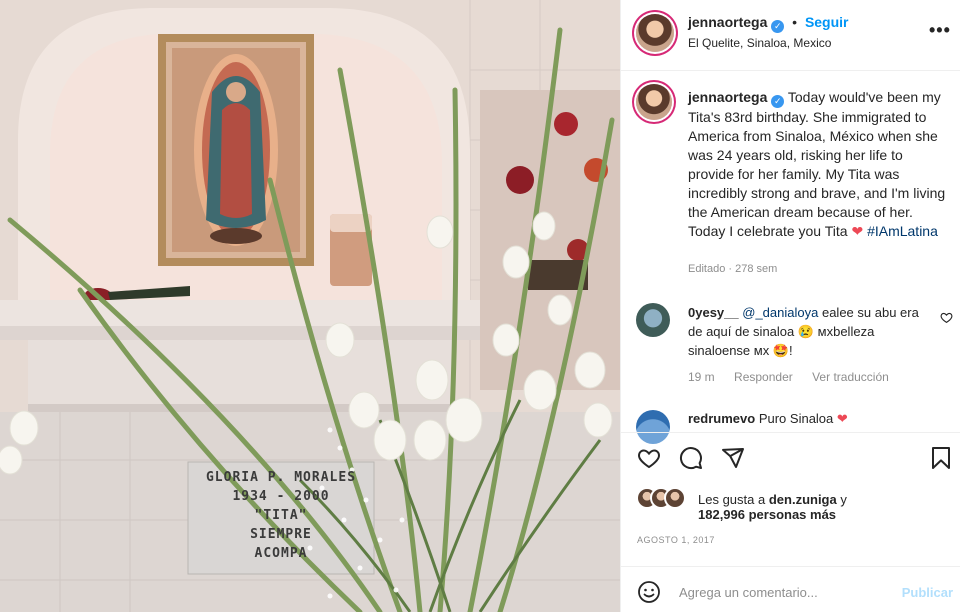  What do you see at coordinates (803, 499) in the screenshot?
I see `top-liker-link: den.zuniga` at bounding box center [803, 499].